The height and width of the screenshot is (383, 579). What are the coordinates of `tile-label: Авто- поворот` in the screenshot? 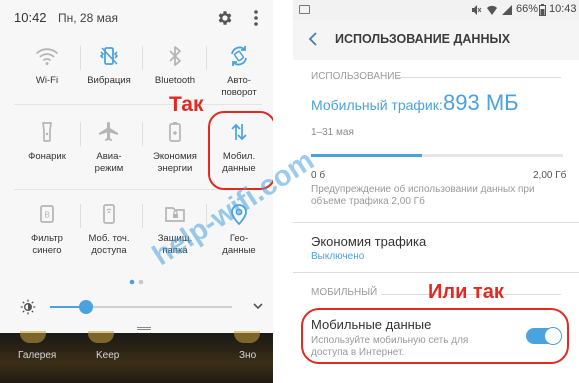 It's located at (239, 86).